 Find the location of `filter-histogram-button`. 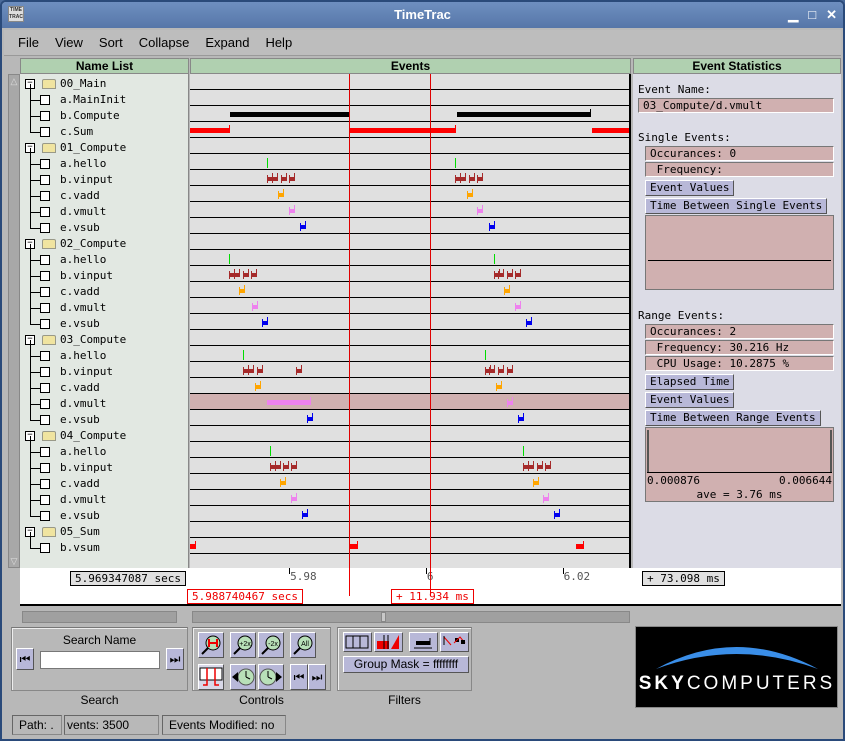

filter-histogram-button is located at coordinates (388, 642).